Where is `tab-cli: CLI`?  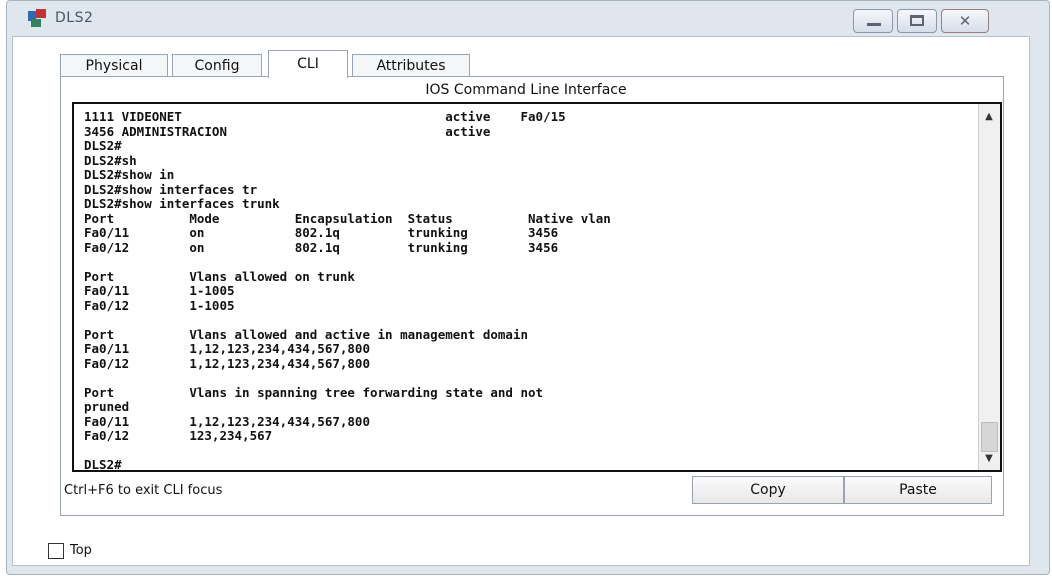
tab-cli: CLI is located at coordinates (308, 64).